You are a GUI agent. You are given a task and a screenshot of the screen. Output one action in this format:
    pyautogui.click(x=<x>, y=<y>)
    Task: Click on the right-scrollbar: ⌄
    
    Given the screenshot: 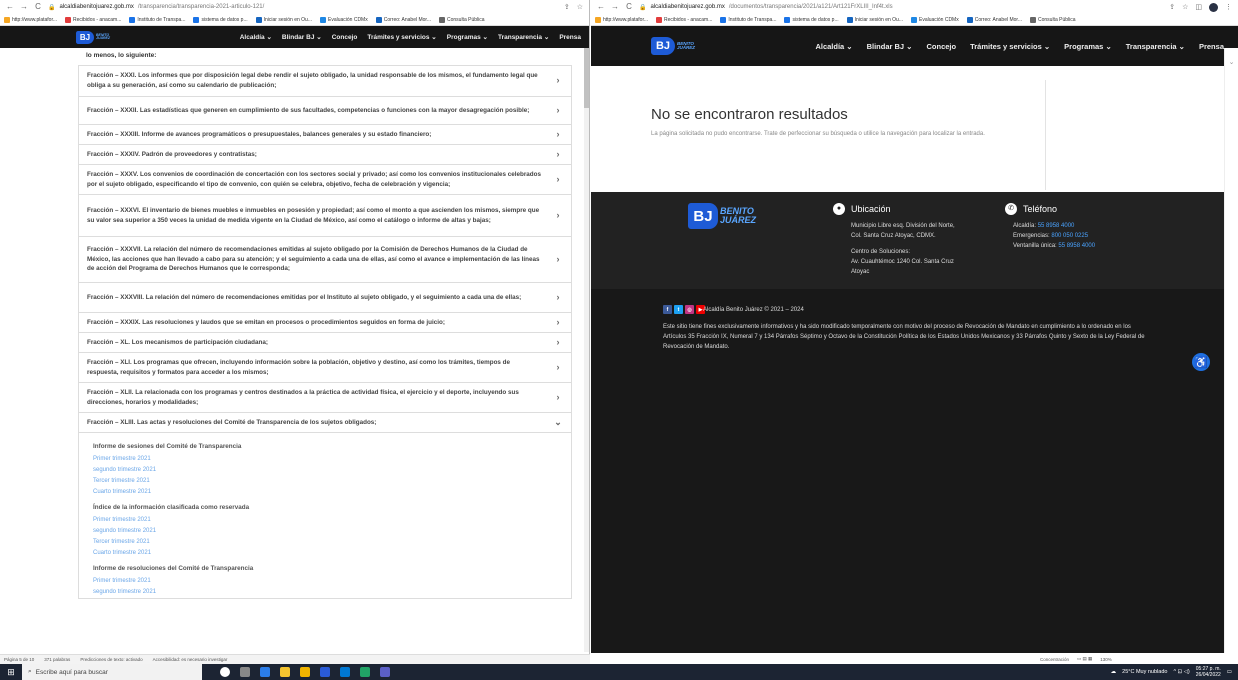 What is the action you would take?
    pyautogui.click(x=1231, y=350)
    